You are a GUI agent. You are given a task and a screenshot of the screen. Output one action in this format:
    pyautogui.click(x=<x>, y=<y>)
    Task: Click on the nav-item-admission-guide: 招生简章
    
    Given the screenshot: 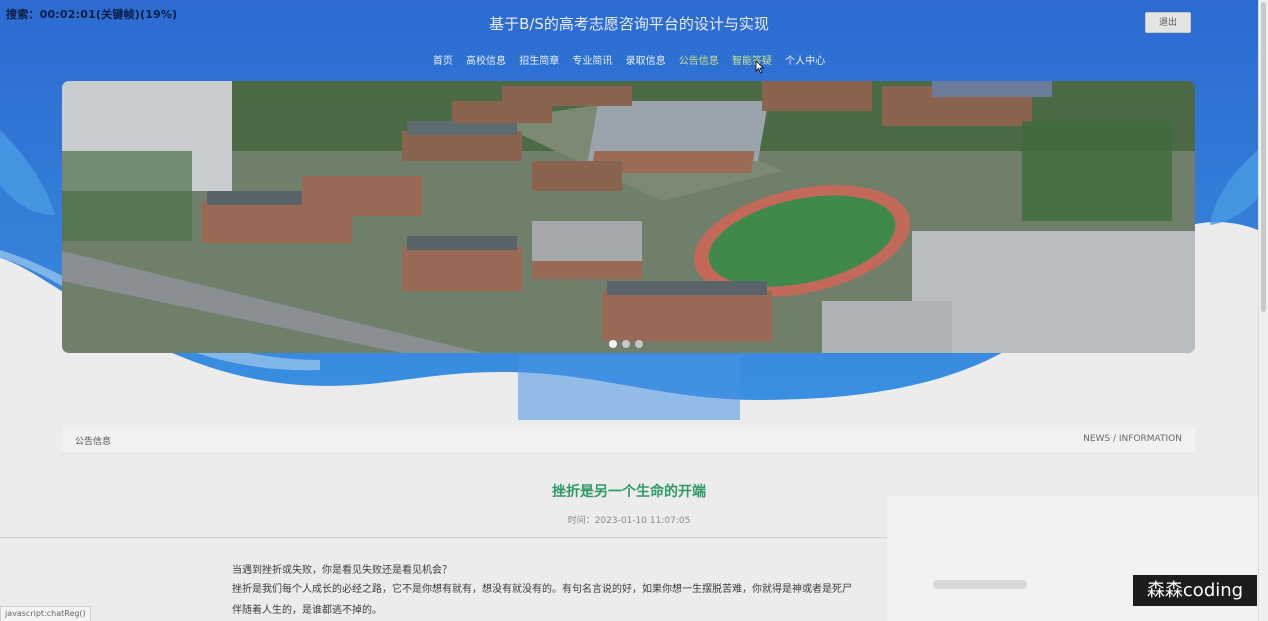 What is the action you would take?
    pyautogui.click(x=539, y=59)
    